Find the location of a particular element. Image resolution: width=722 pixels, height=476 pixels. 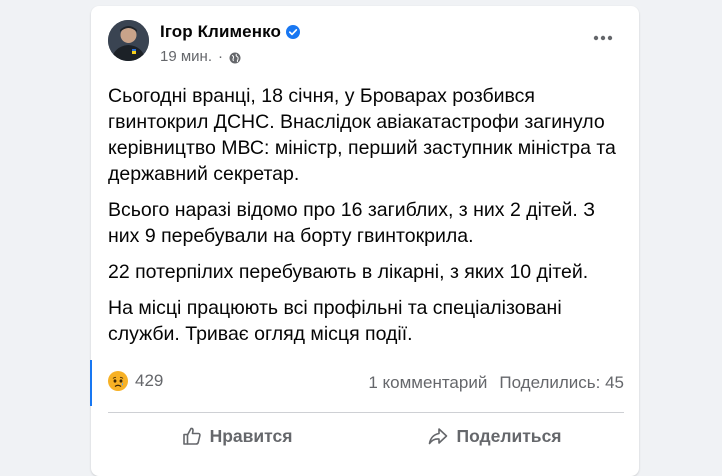

globe-icon is located at coordinates (235, 57).